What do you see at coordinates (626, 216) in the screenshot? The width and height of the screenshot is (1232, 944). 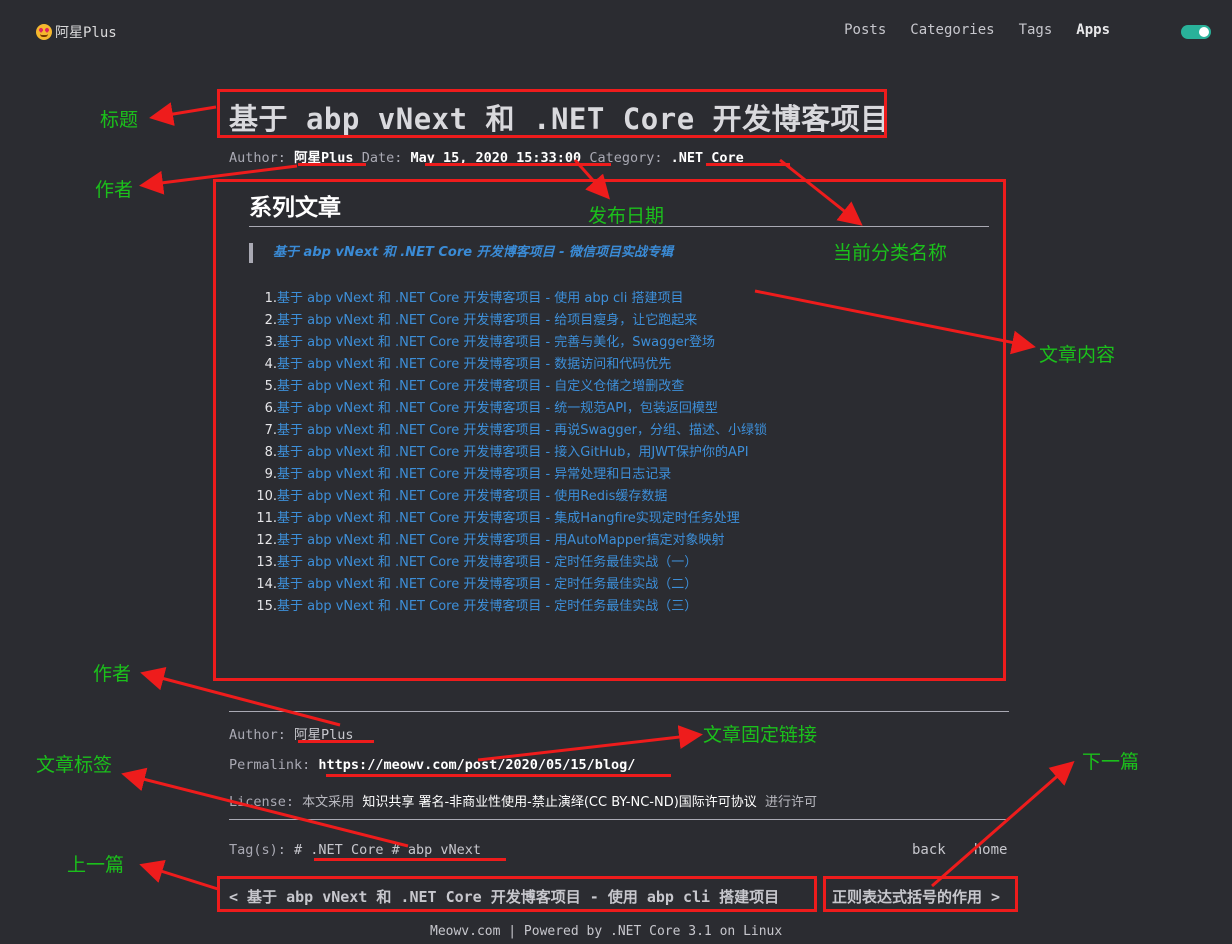 I see `label-publish-date: 发布日期` at bounding box center [626, 216].